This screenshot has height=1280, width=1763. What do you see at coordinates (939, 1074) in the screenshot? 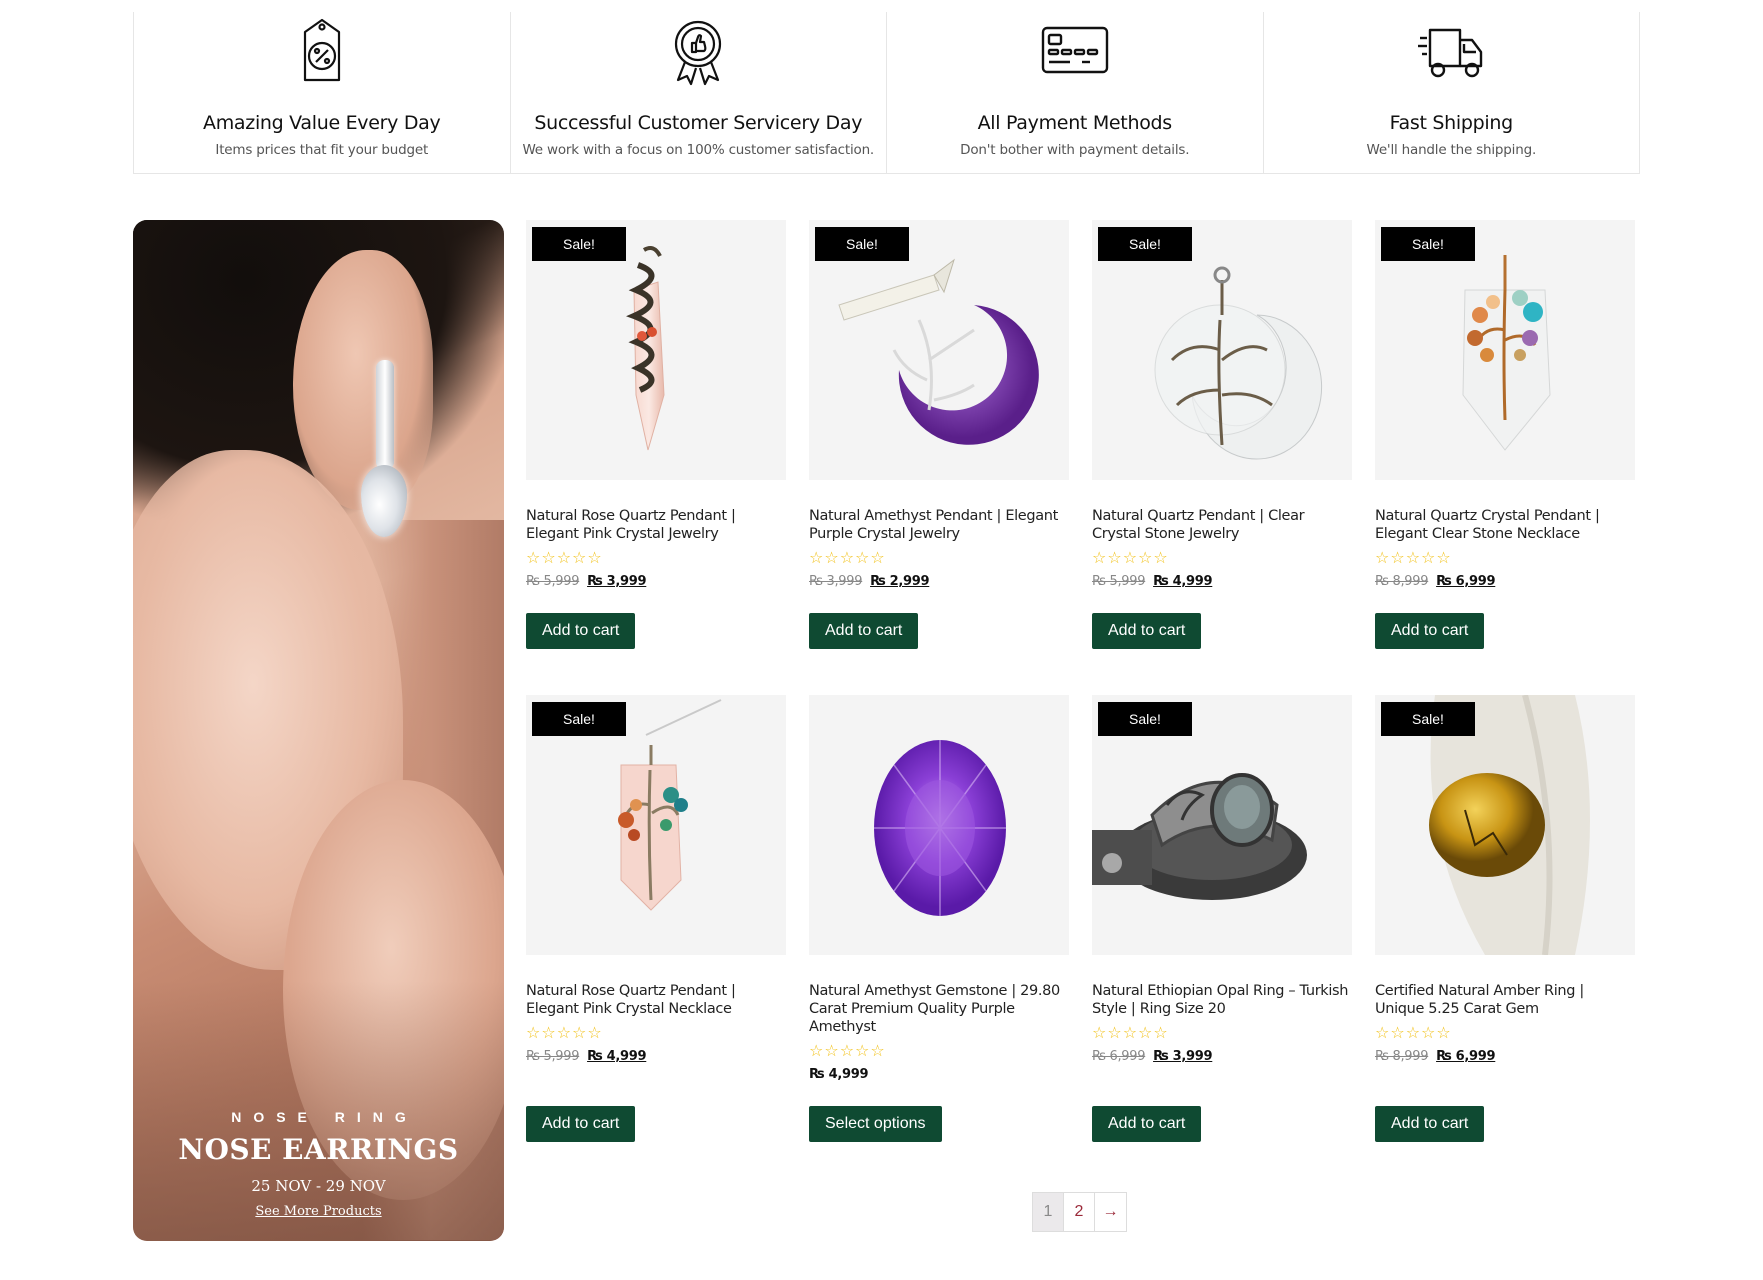
I see `product-price: ₨ 4,999` at bounding box center [939, 1074].